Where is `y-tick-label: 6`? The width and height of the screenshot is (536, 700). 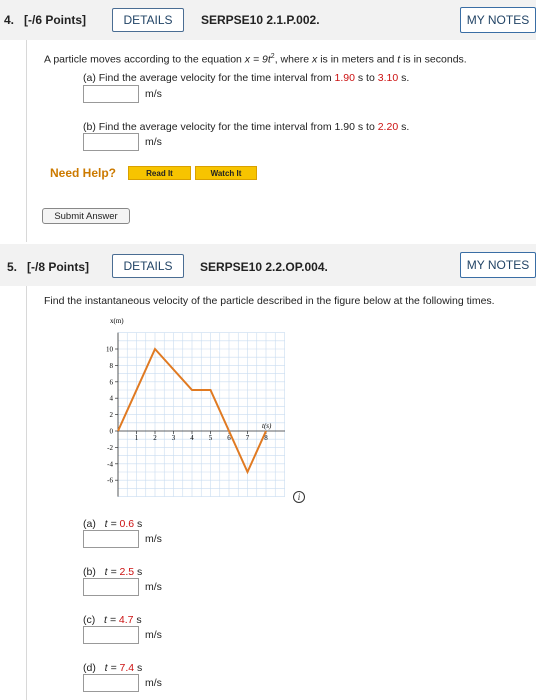
y-tick-label: 6 is located at coordinates (112, 382).